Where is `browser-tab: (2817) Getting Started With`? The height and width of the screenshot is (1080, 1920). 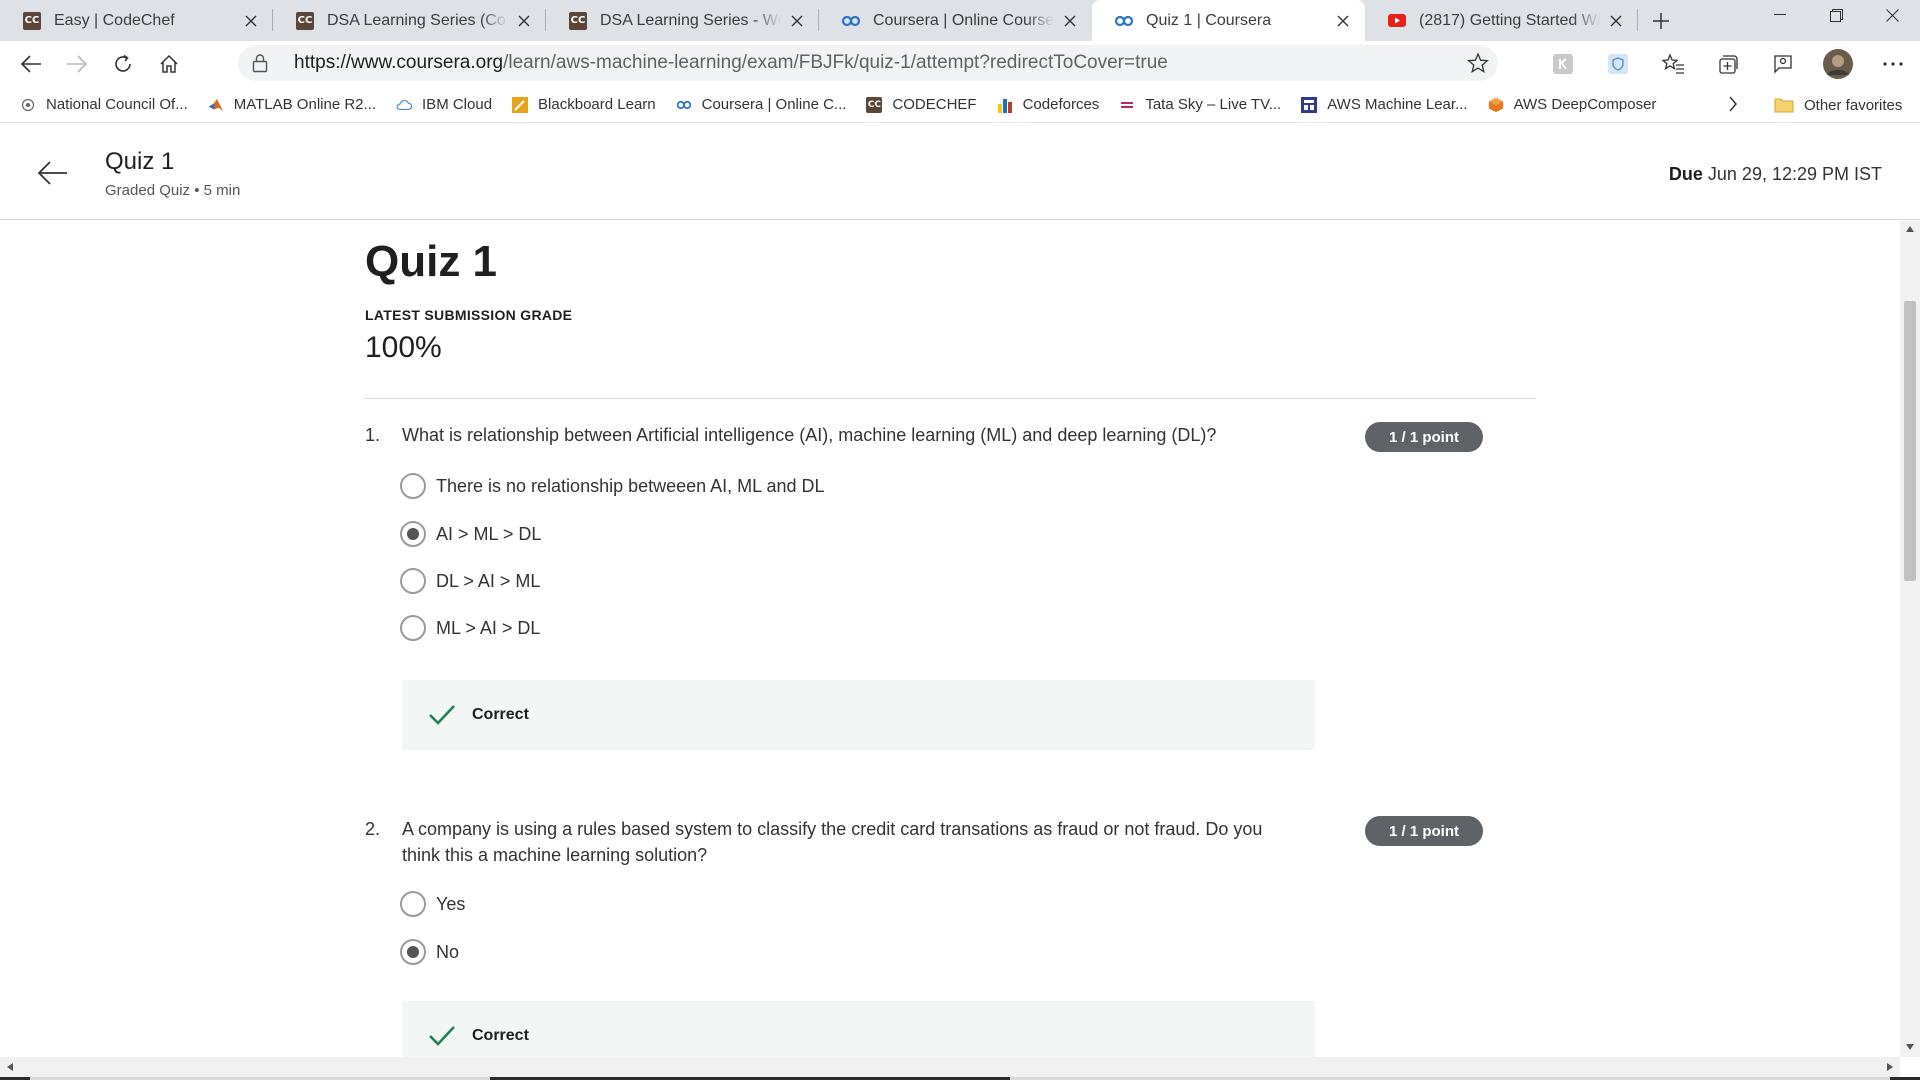 browser-tab: (2817) Getting Started With is located at coordinates (1501, 20).